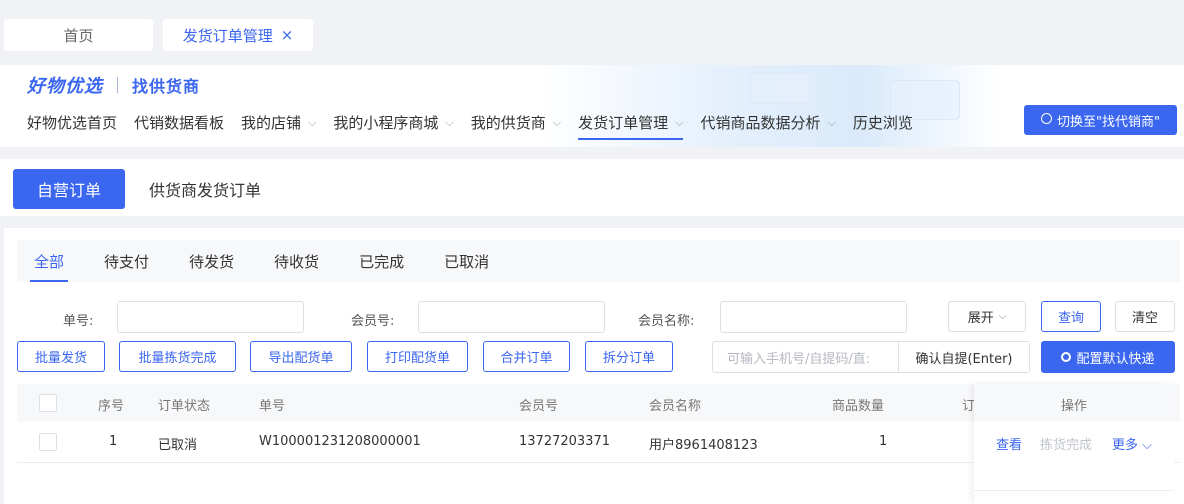  What do you see at coordinates (272, 406) in the screenshot?
I see `col-order-no: 单号` at bounding box center [272, 406].